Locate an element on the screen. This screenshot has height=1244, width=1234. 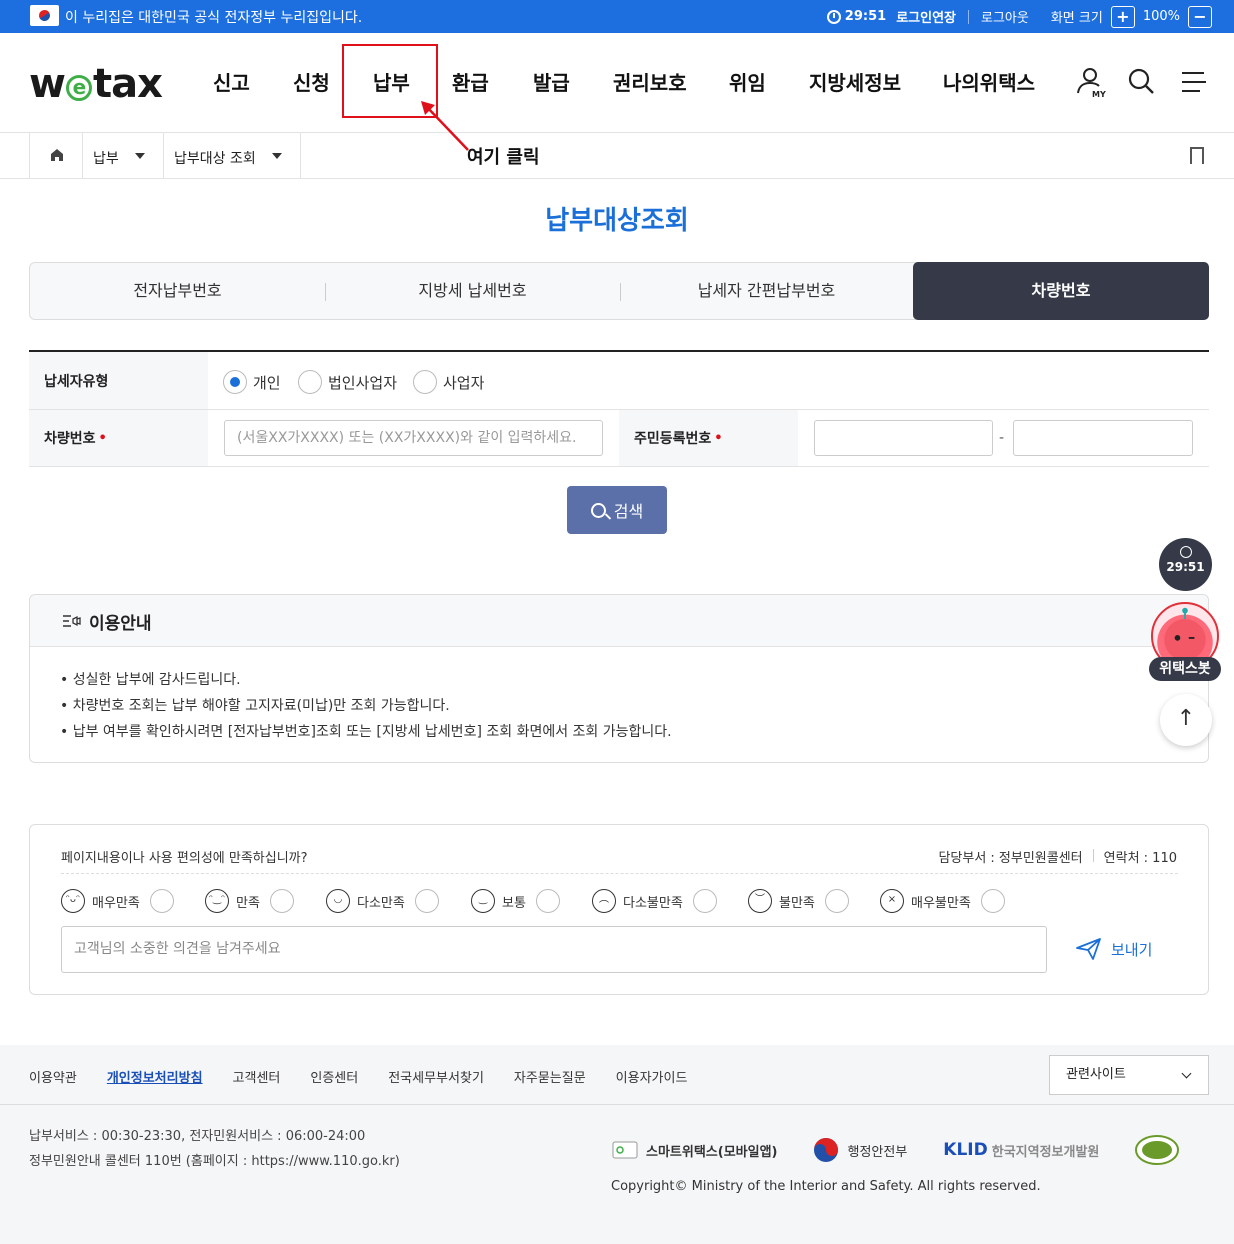
floating-timer-value: 29:51 is located at coordinates (1185, 567).